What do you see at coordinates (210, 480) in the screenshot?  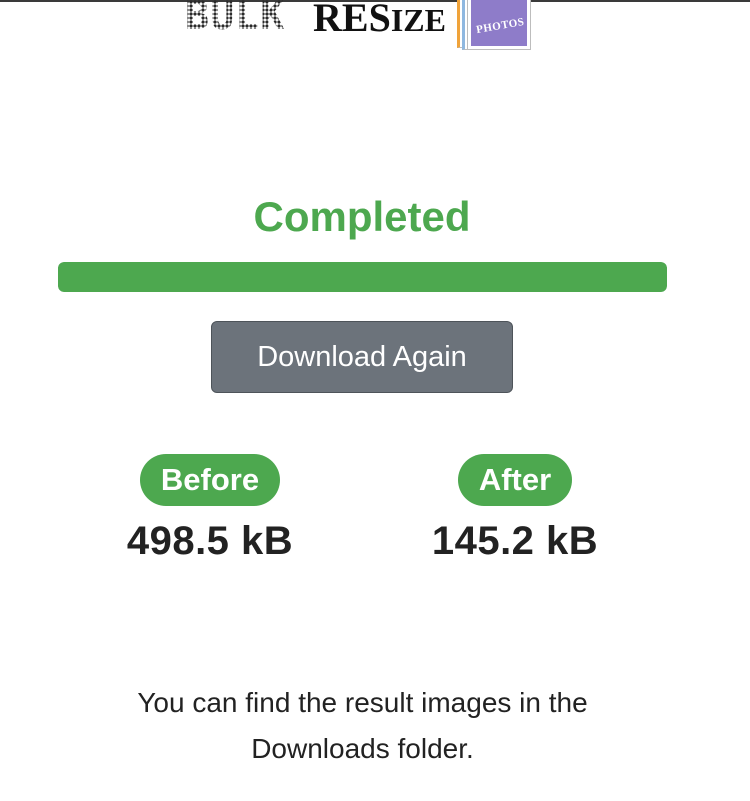 I see `before-badge: Before` at bounding box center [210, 480].